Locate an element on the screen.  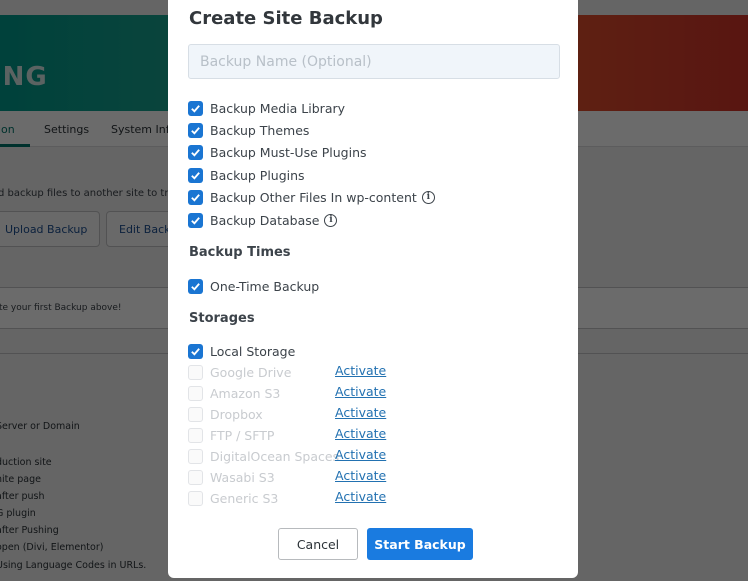
option-media-library: Backup Media Library is located at coordinates (266, 108).